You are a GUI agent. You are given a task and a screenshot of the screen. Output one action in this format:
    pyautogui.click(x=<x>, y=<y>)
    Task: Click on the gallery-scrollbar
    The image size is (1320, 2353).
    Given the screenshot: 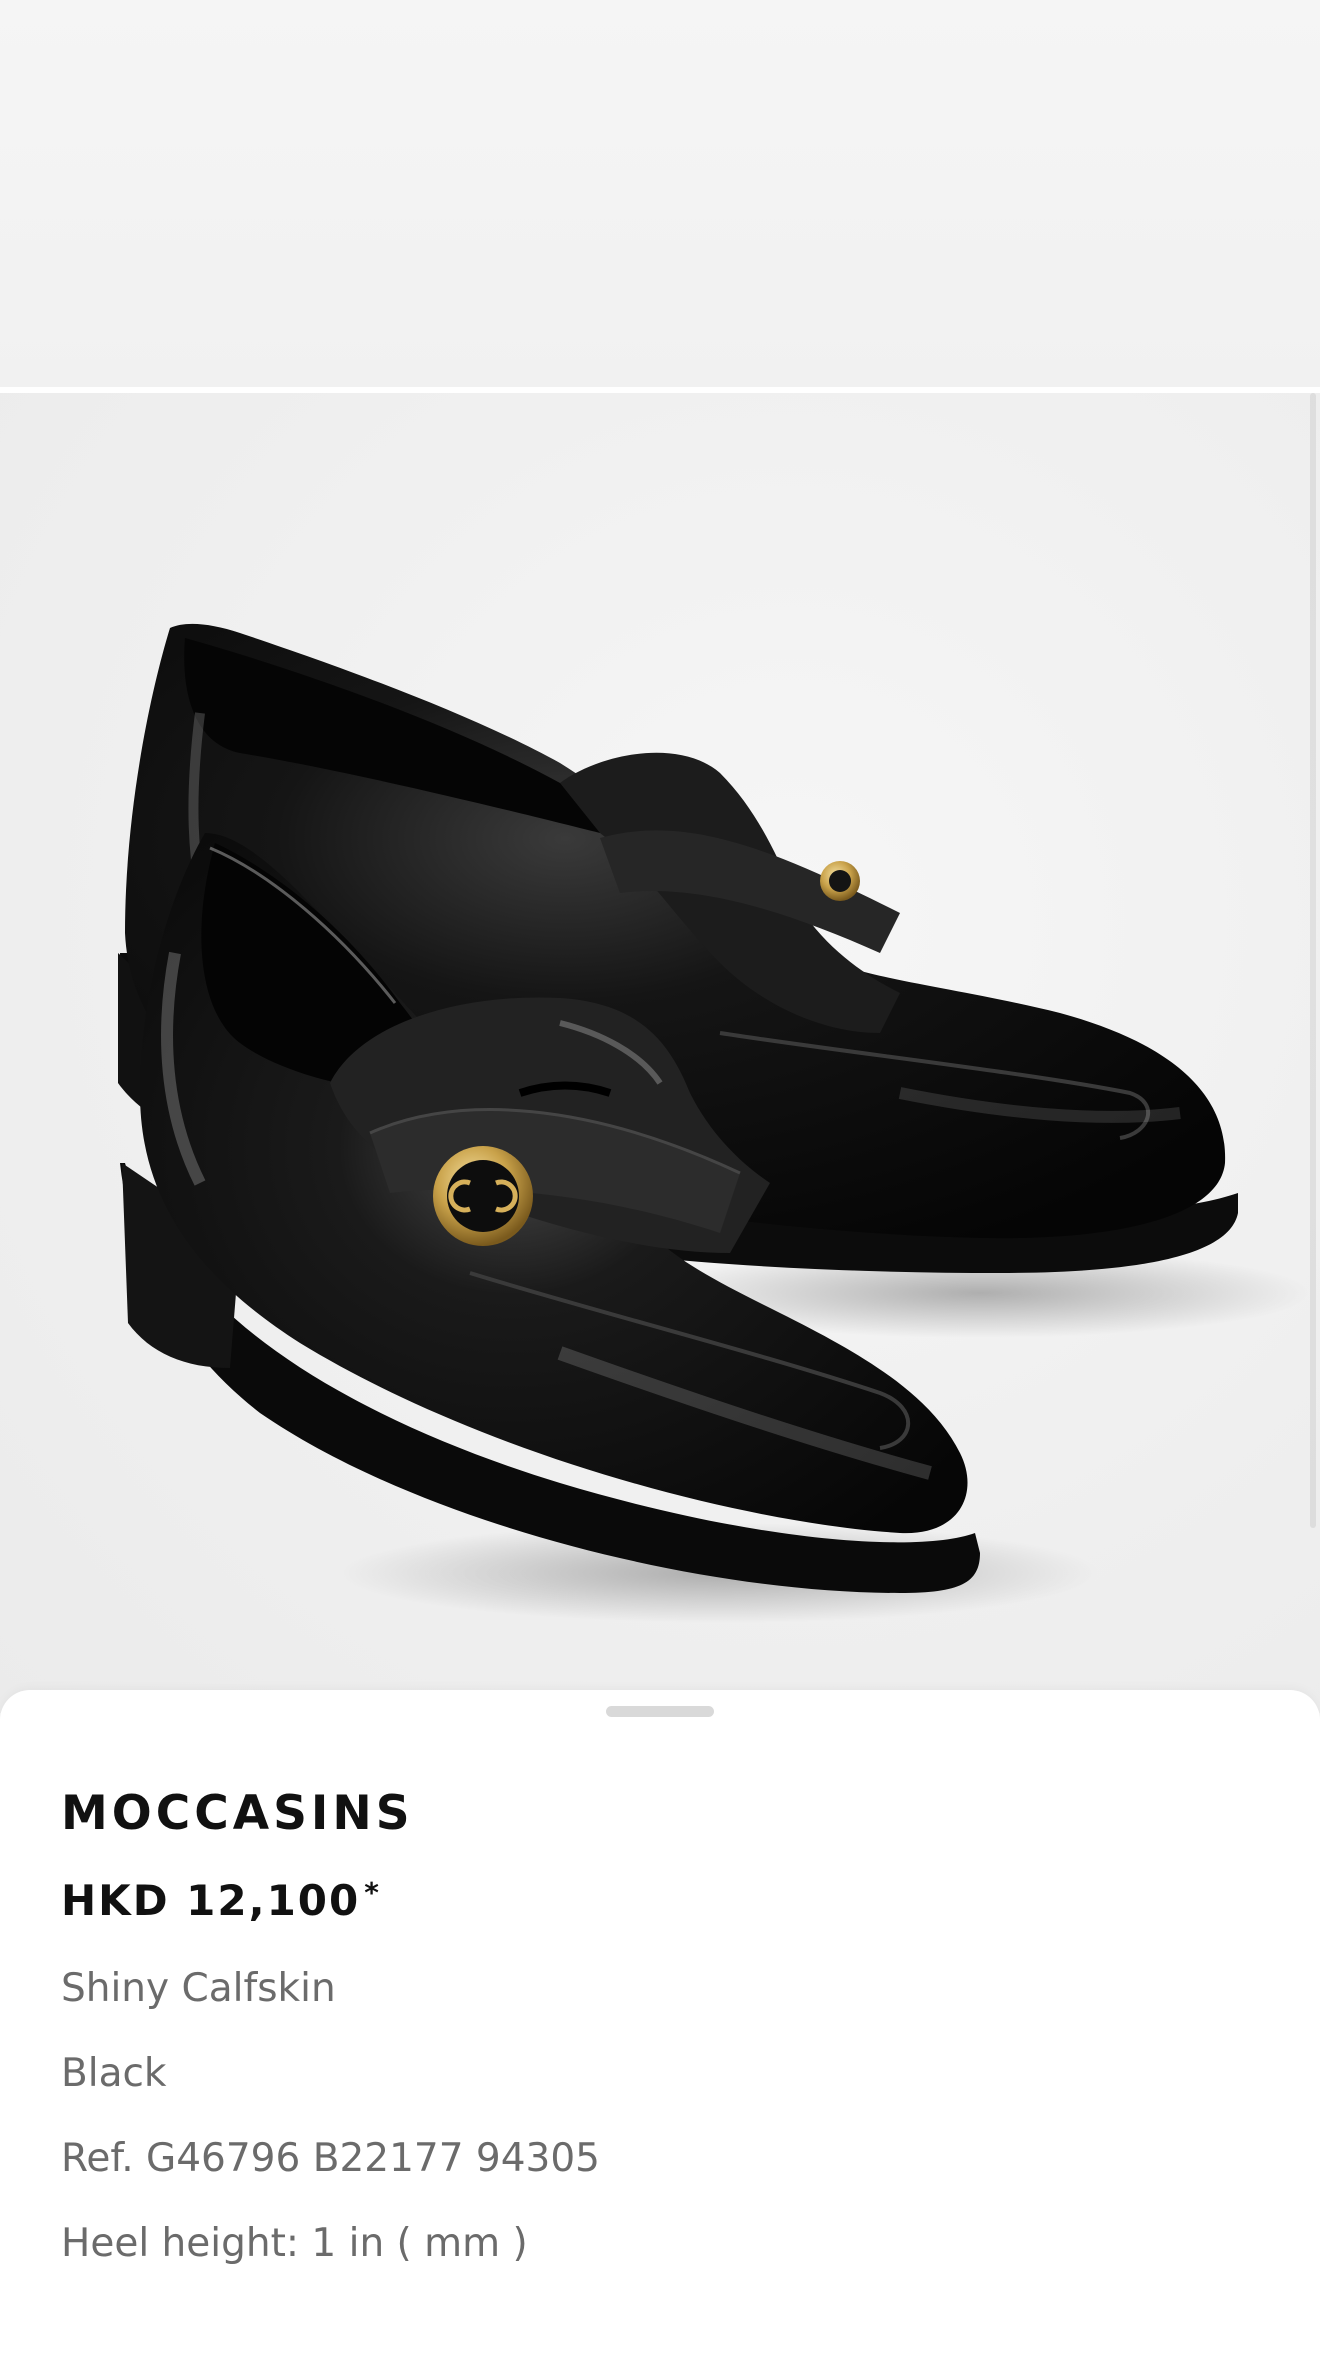 What is the action you would take?
    pyautogui.click(x=1313, y=960)
    